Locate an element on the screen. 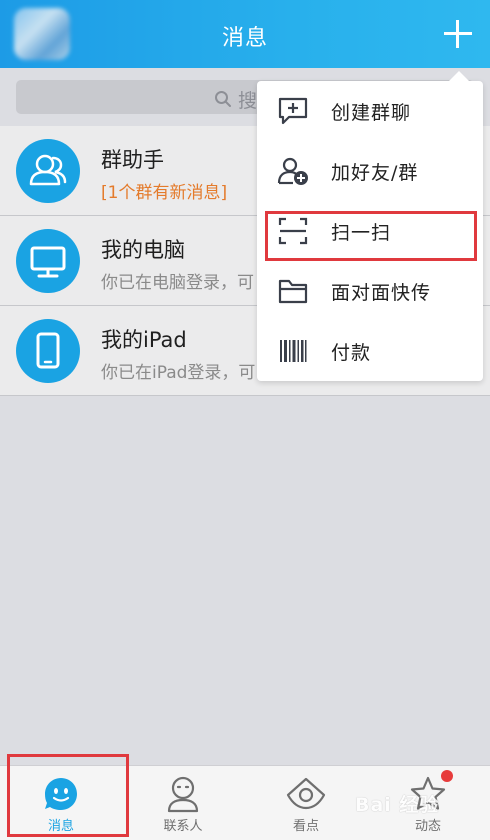  tab-label: 联系人 is located at coordinates (183, 826).